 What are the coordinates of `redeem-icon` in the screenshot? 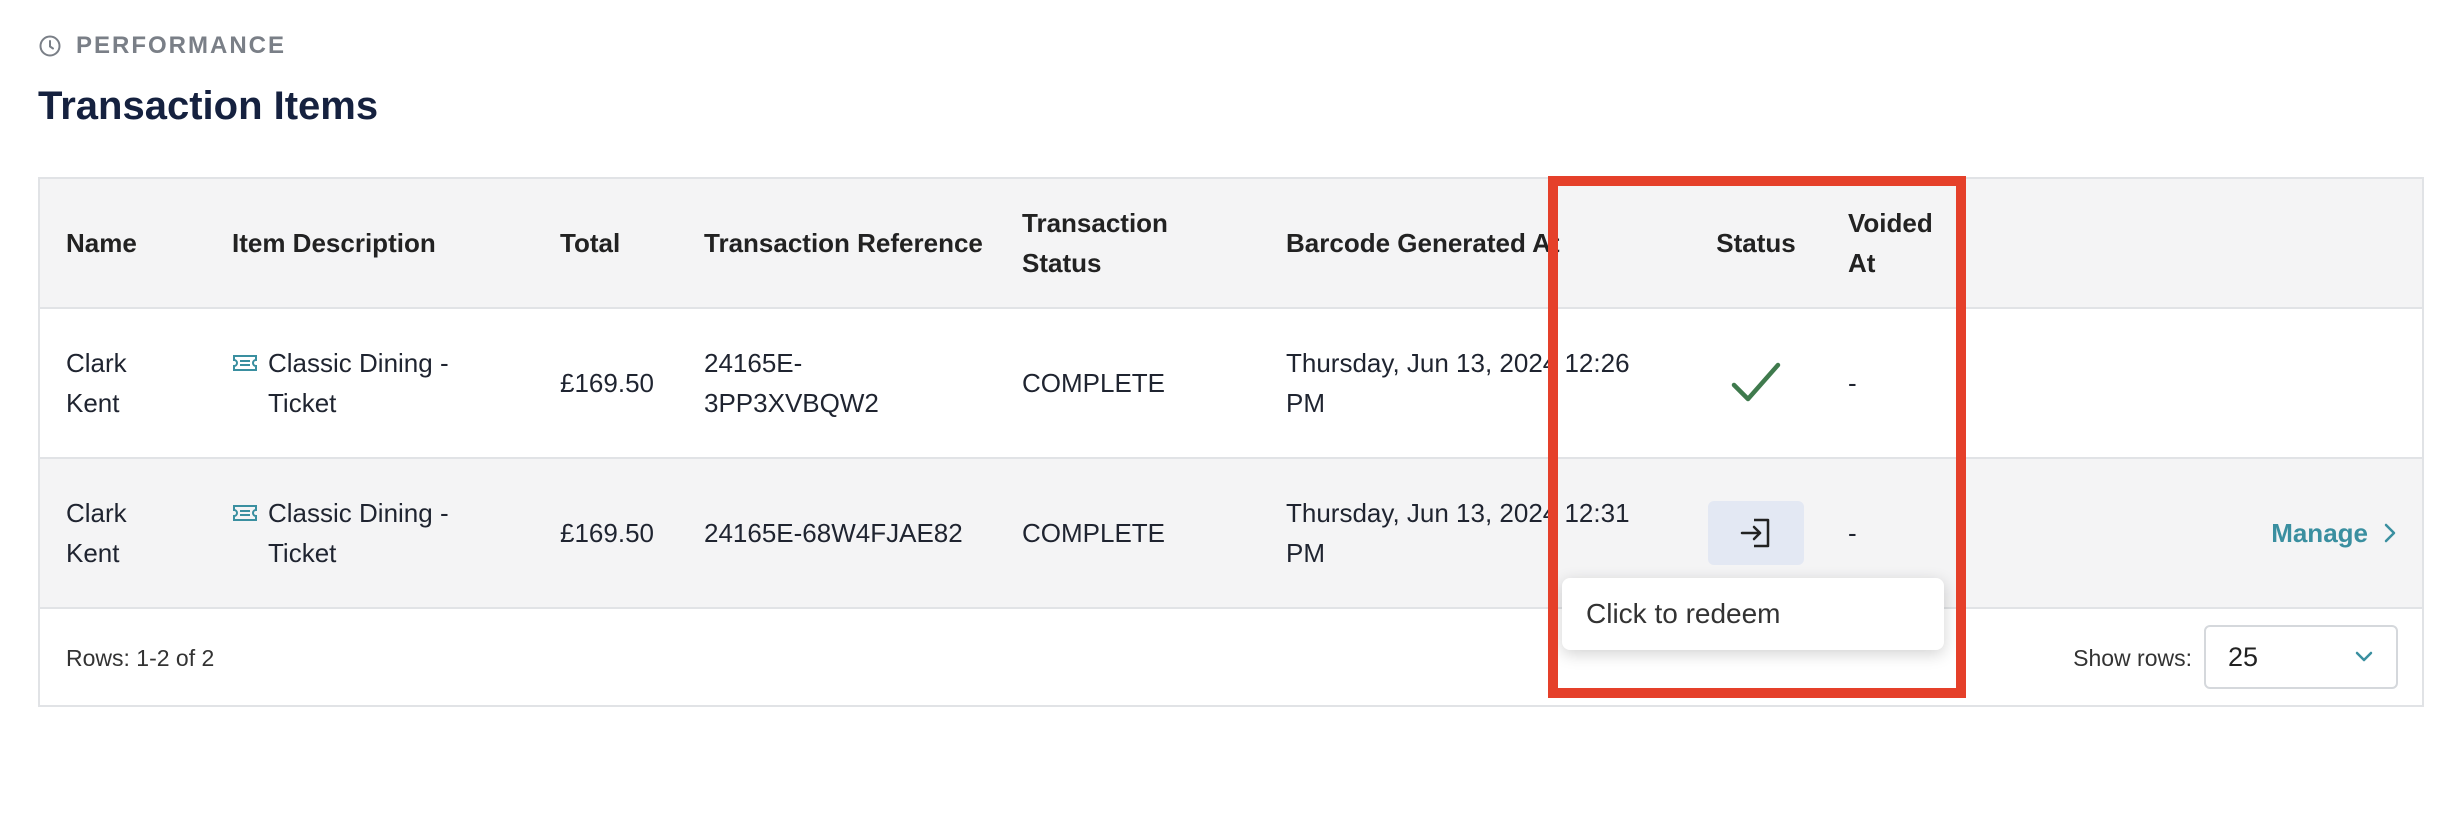 It's located at (1755, 533).